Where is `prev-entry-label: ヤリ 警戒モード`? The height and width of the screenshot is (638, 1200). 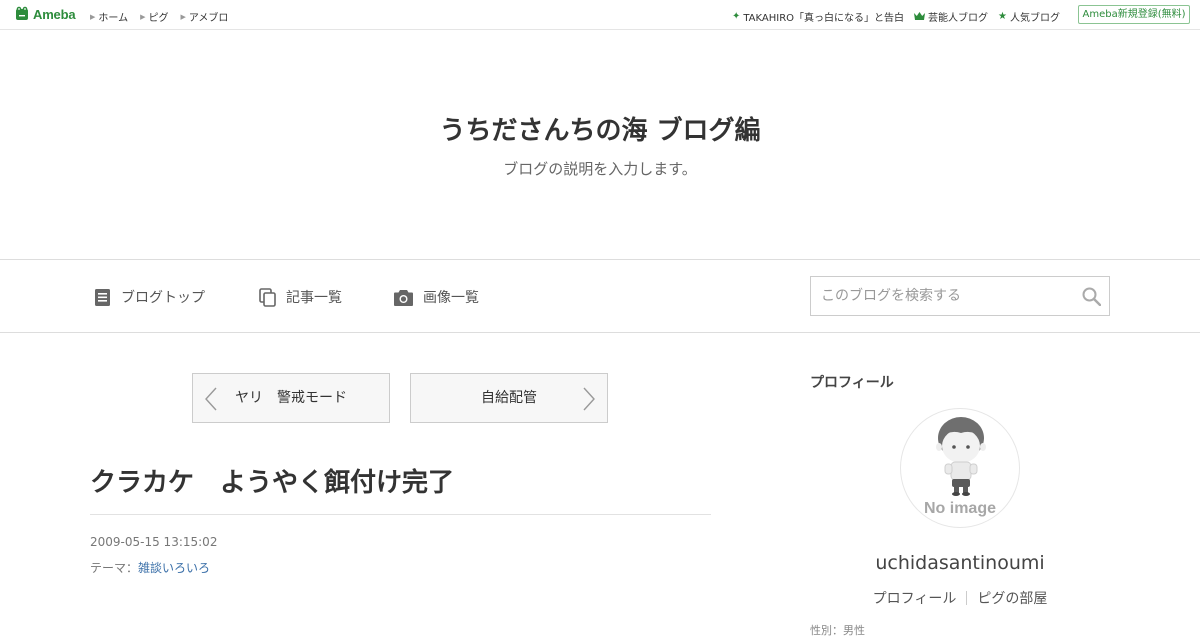
prev-entry-label: ヤリ 警戒モード is located at coordinates (291, 398).